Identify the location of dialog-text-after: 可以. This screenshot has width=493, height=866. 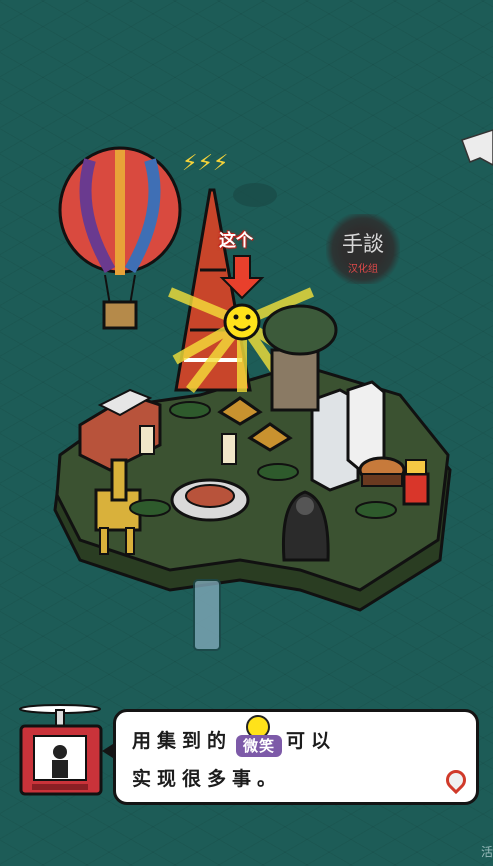
(311, 741).